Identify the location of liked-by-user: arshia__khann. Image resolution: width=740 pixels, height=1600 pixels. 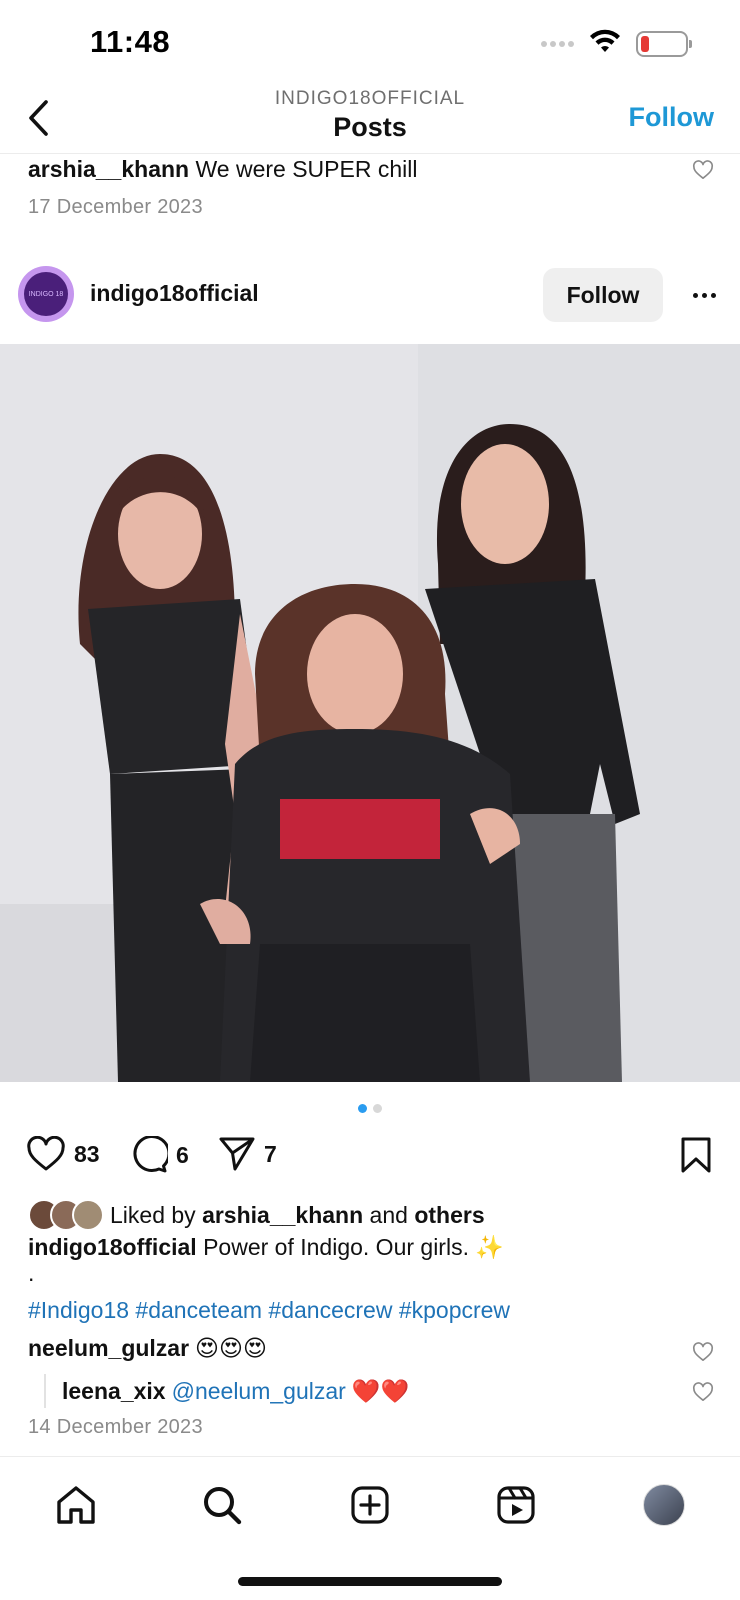
(282, 1215).